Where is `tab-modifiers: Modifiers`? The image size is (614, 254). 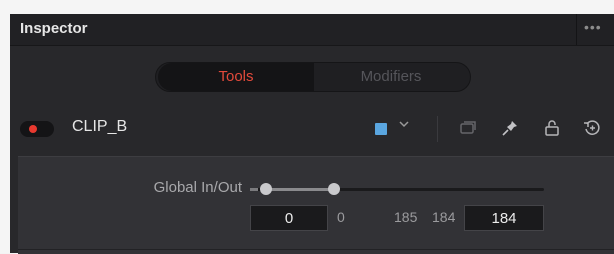
tab-modifiers: Modifiers is located at coordinates (391, 77).